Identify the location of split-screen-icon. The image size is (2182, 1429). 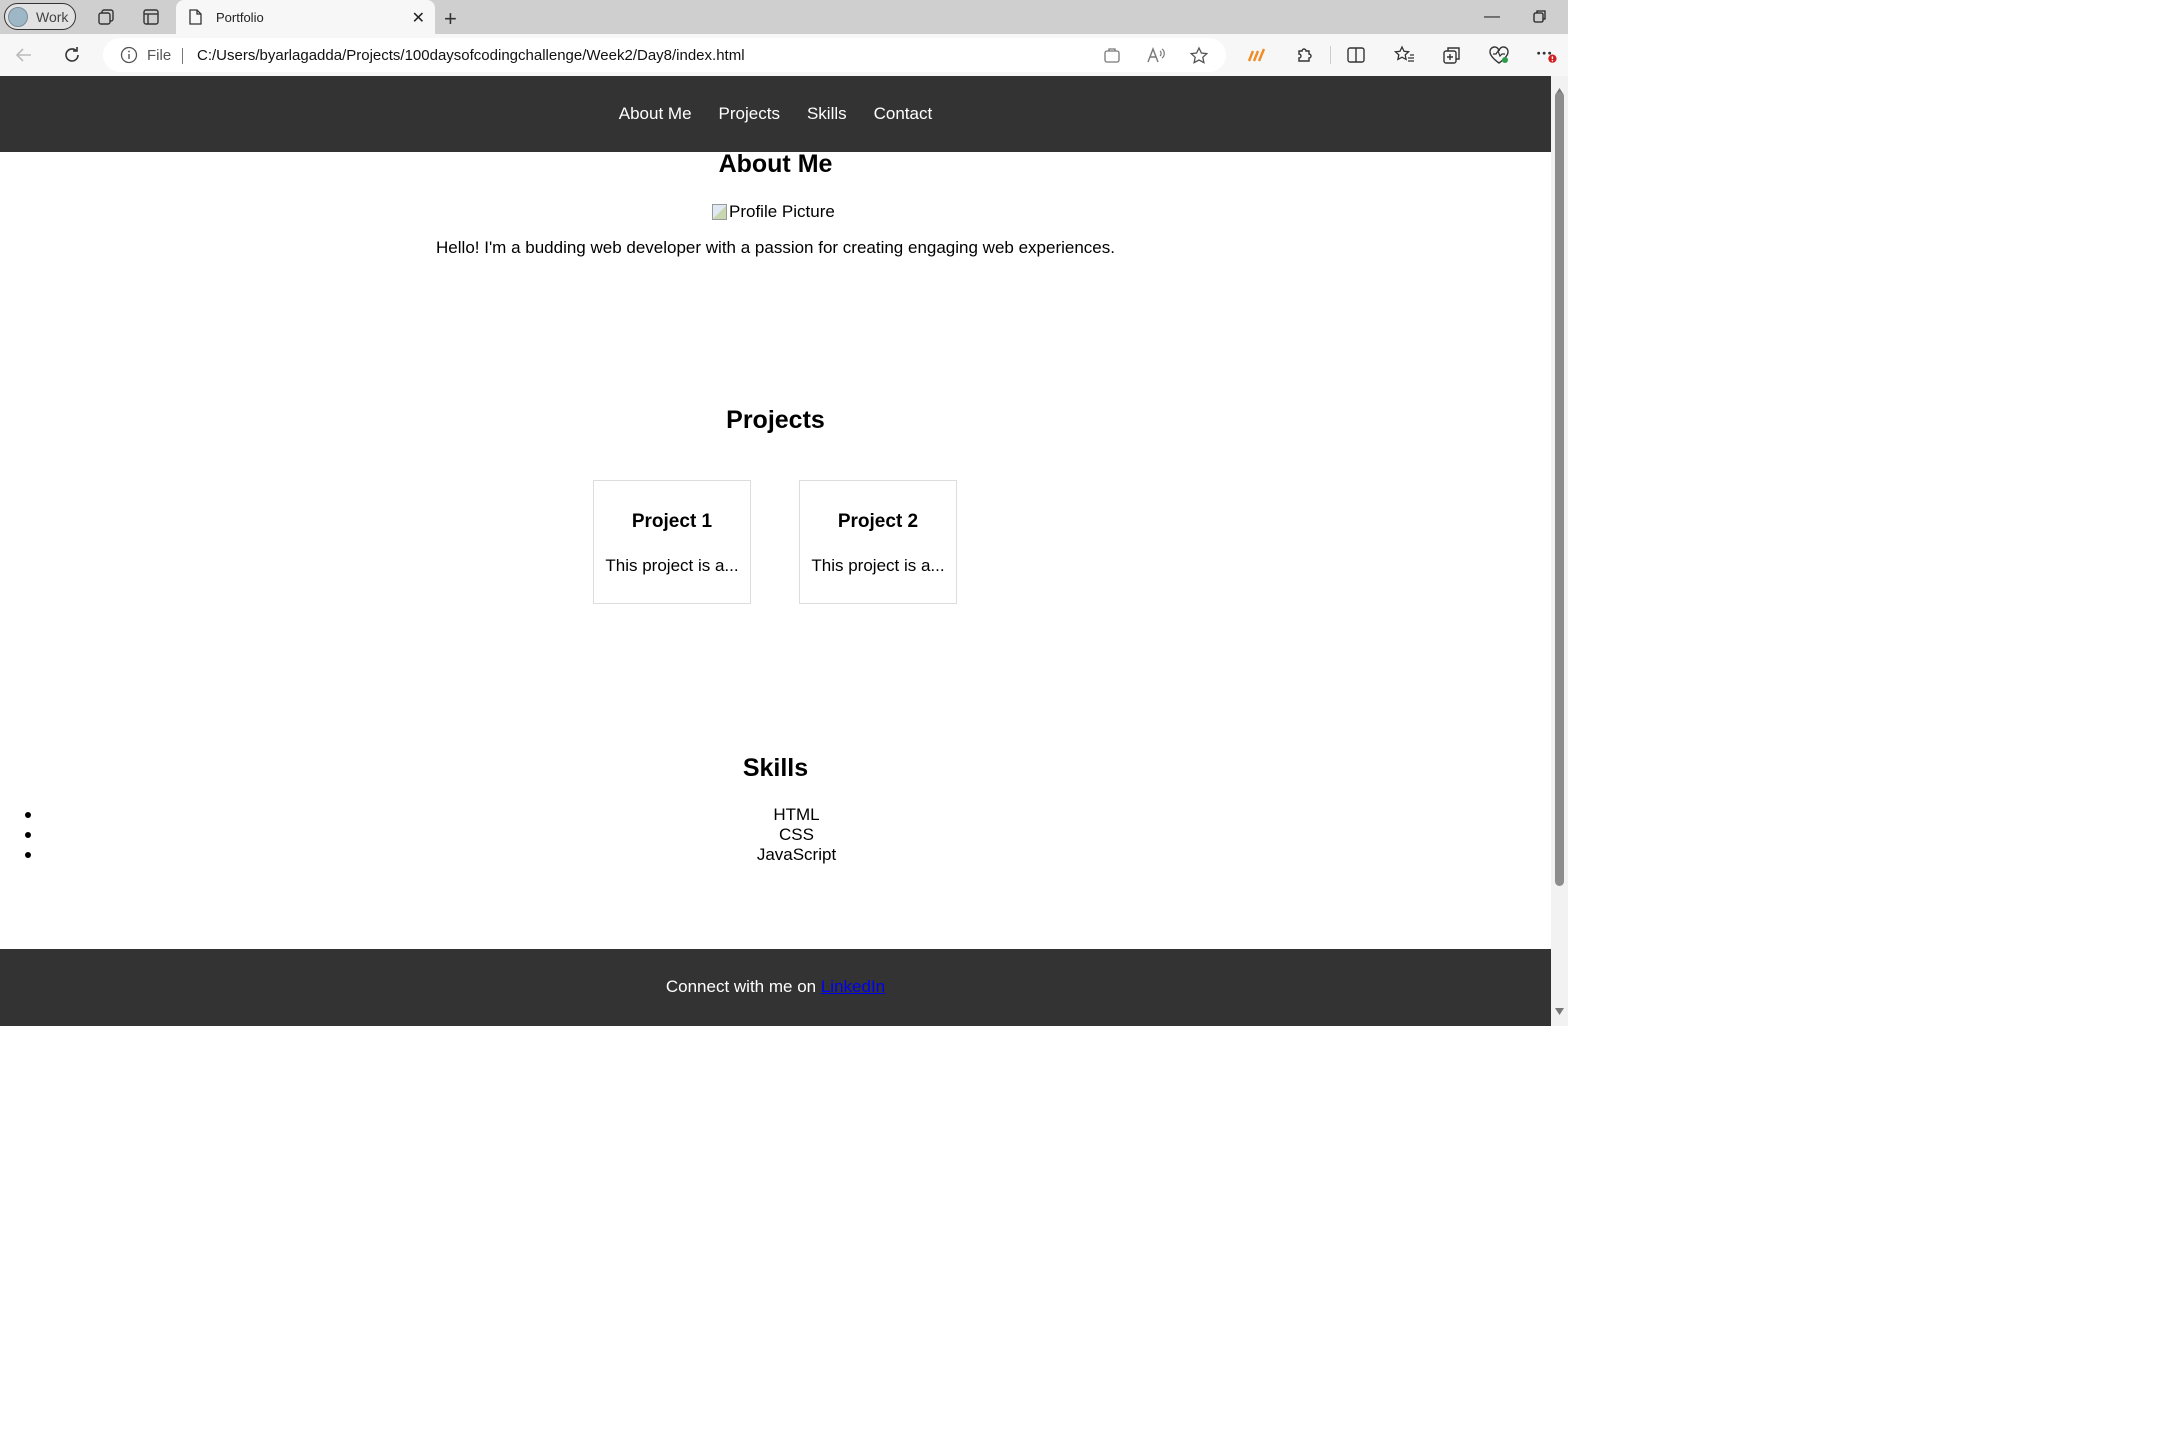
(1356, 55).